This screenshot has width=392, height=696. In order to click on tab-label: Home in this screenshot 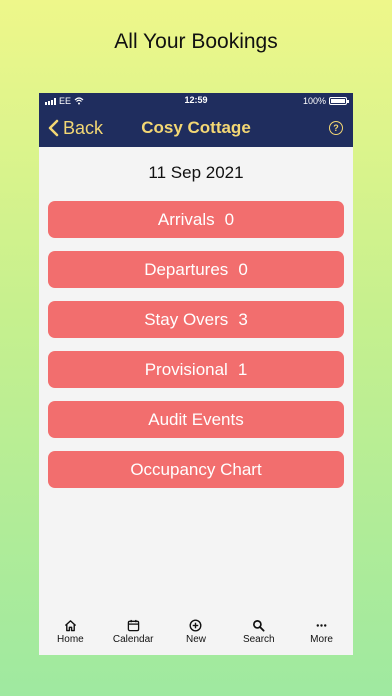, I will do `click(70, 639)`.